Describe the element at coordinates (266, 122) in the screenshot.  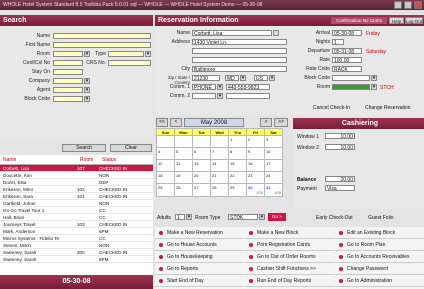
I see `next-month-button: >` at that location.